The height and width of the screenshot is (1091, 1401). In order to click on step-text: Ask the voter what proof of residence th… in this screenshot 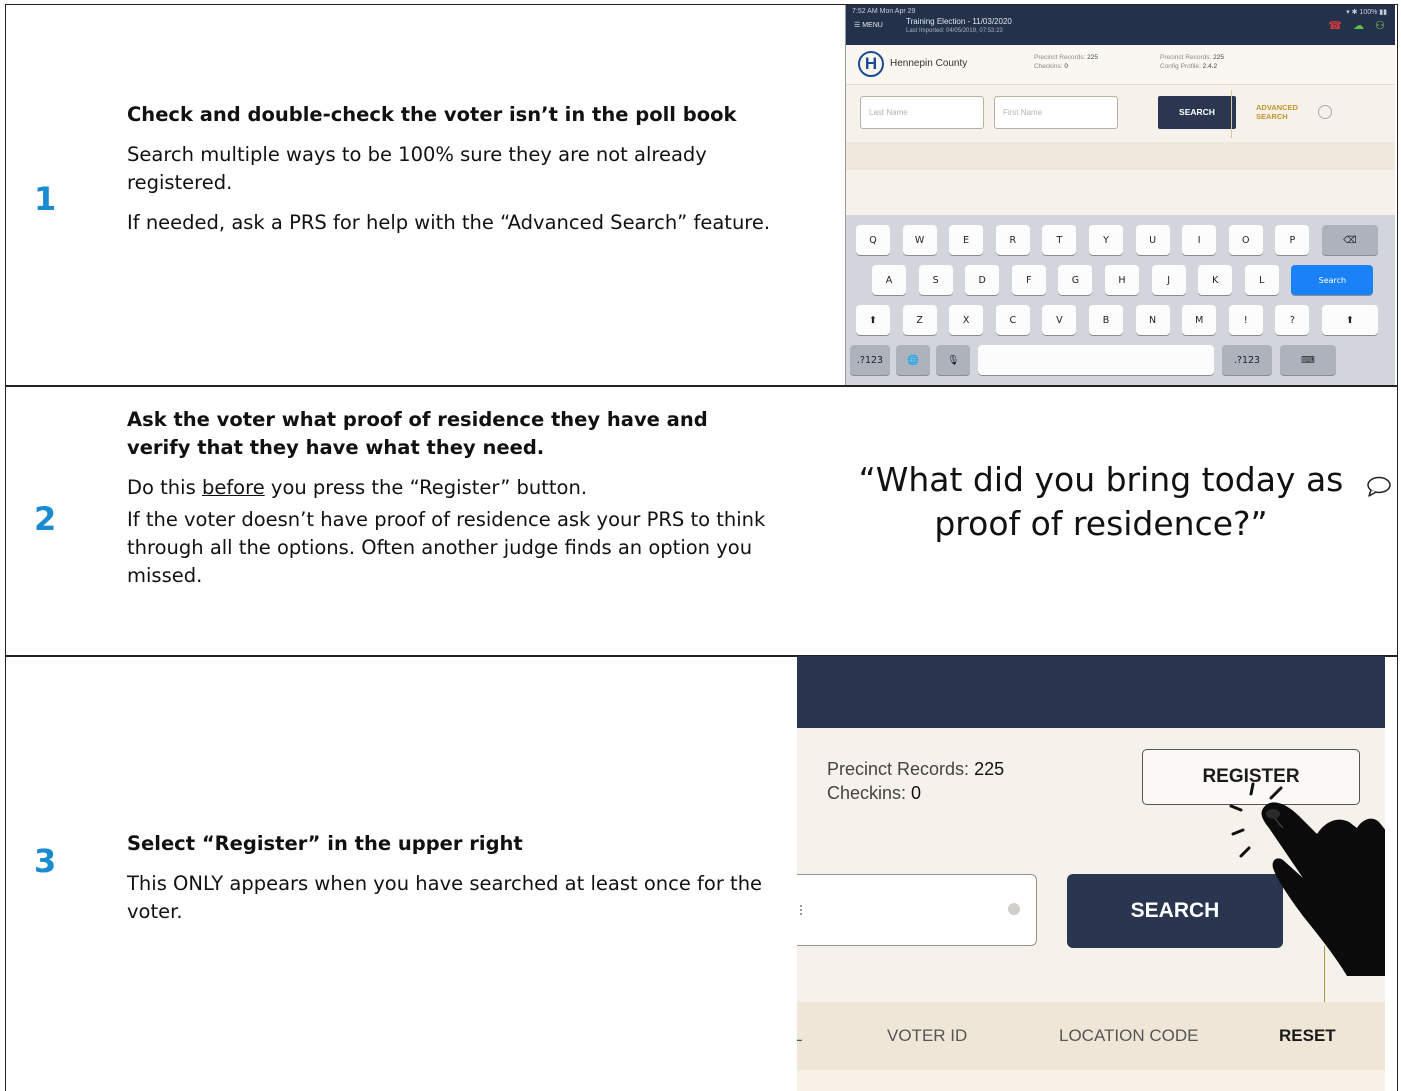, I will do `click(452, 504)`.